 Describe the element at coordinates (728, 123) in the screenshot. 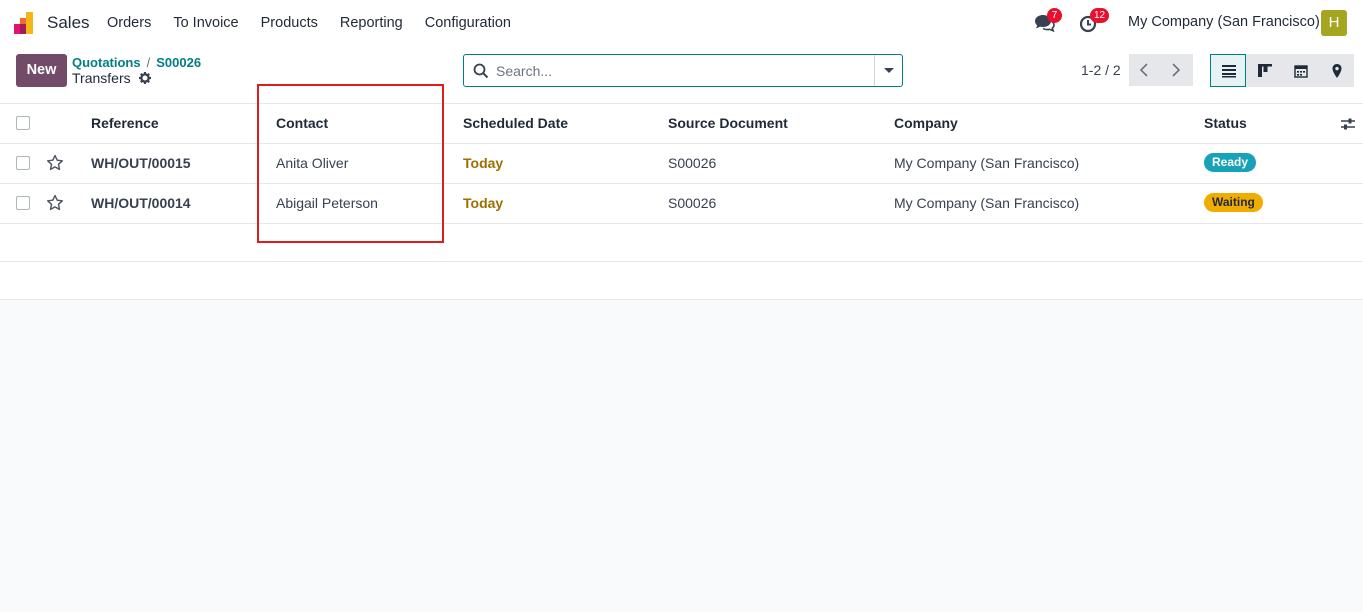

I see `column-header-source-document: Source Document` at that location.